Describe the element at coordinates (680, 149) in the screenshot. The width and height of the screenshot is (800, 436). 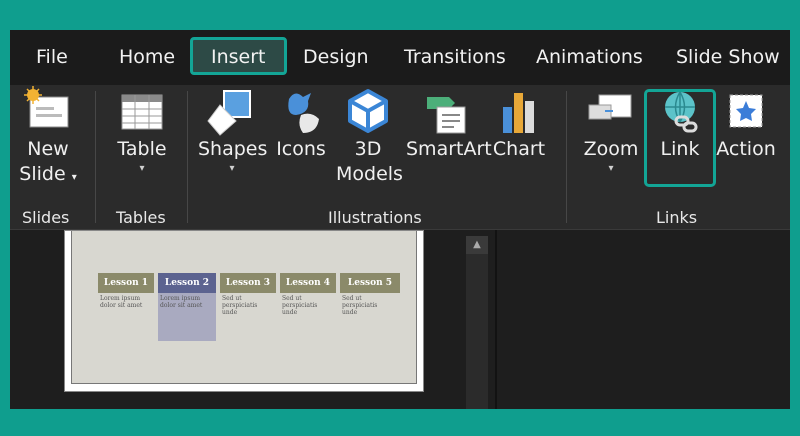
I see `link-label: Link` at that location.